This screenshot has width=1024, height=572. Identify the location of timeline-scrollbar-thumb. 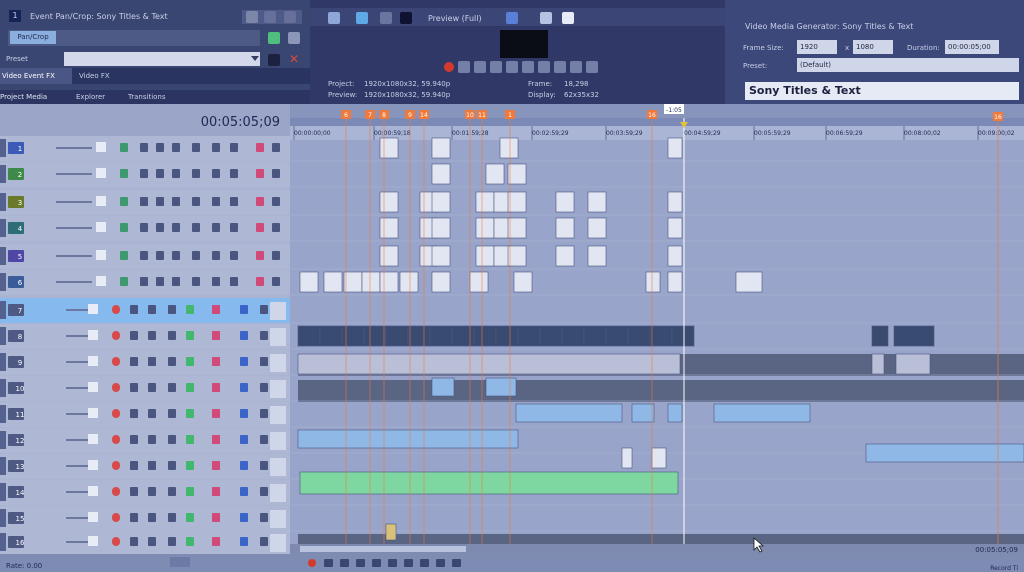
(383, 549).